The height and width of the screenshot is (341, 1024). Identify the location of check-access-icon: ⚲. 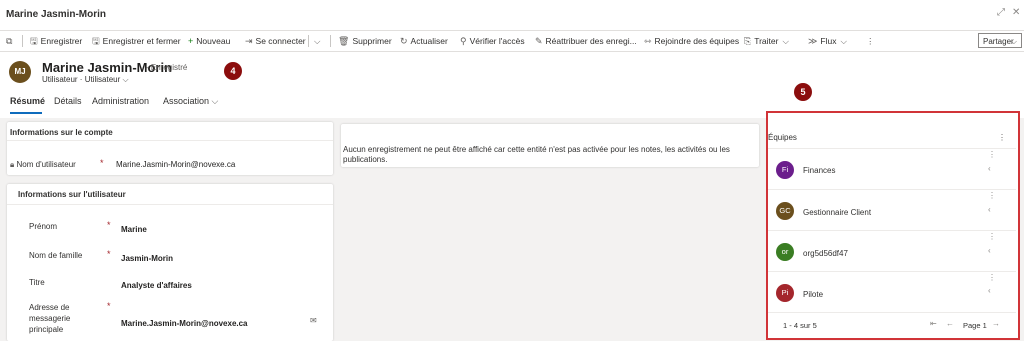
(463, 41).